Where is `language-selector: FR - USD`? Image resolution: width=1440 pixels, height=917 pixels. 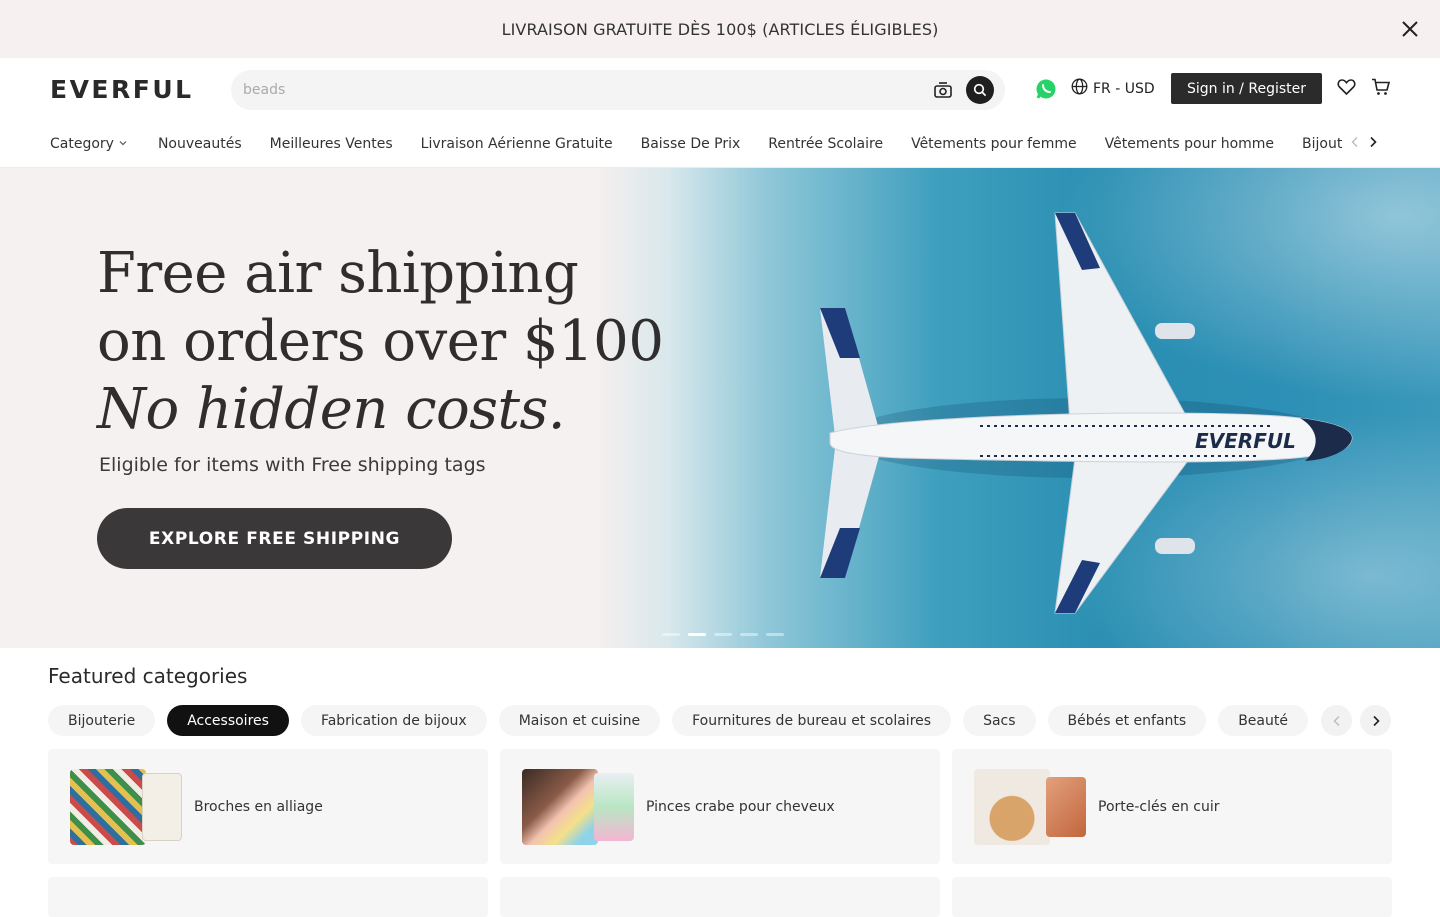
language-selector: FR - USD is located at coordinates (1113, 88).